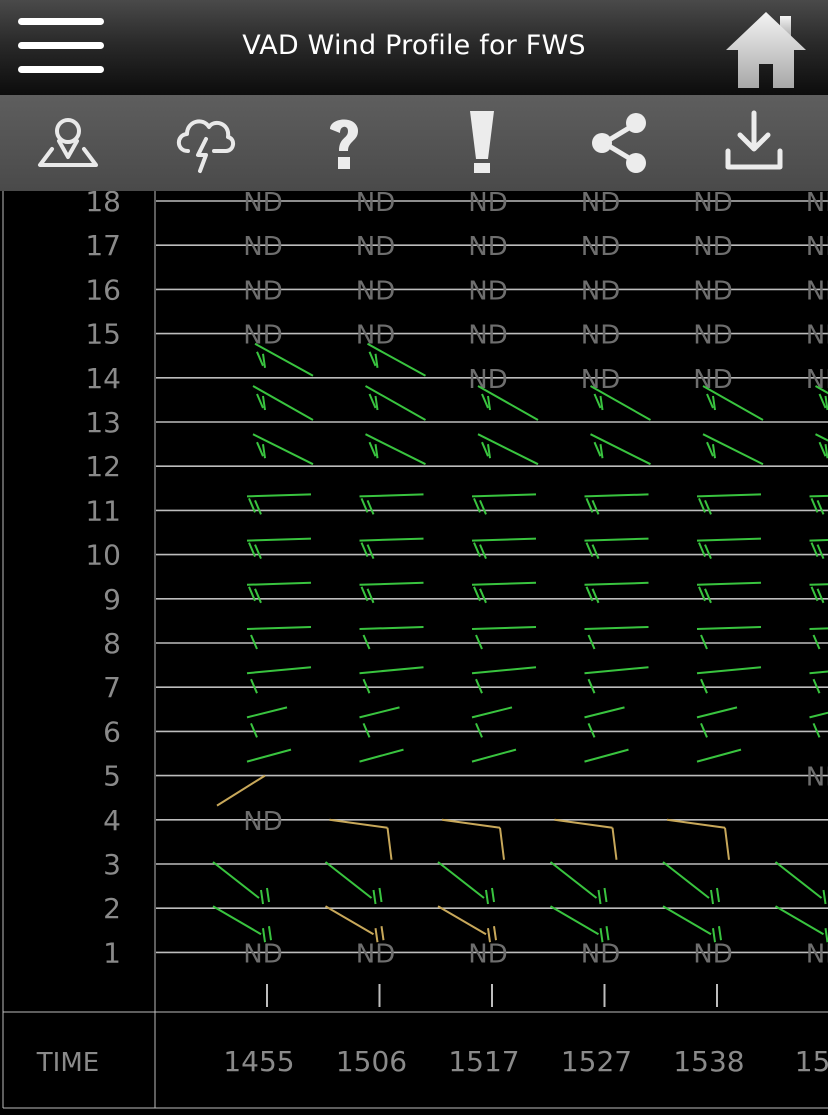 The image size is (828, 1115). Describe the element at coordinates (754, 142) in the screenshot. I see `download-icon` at that location.